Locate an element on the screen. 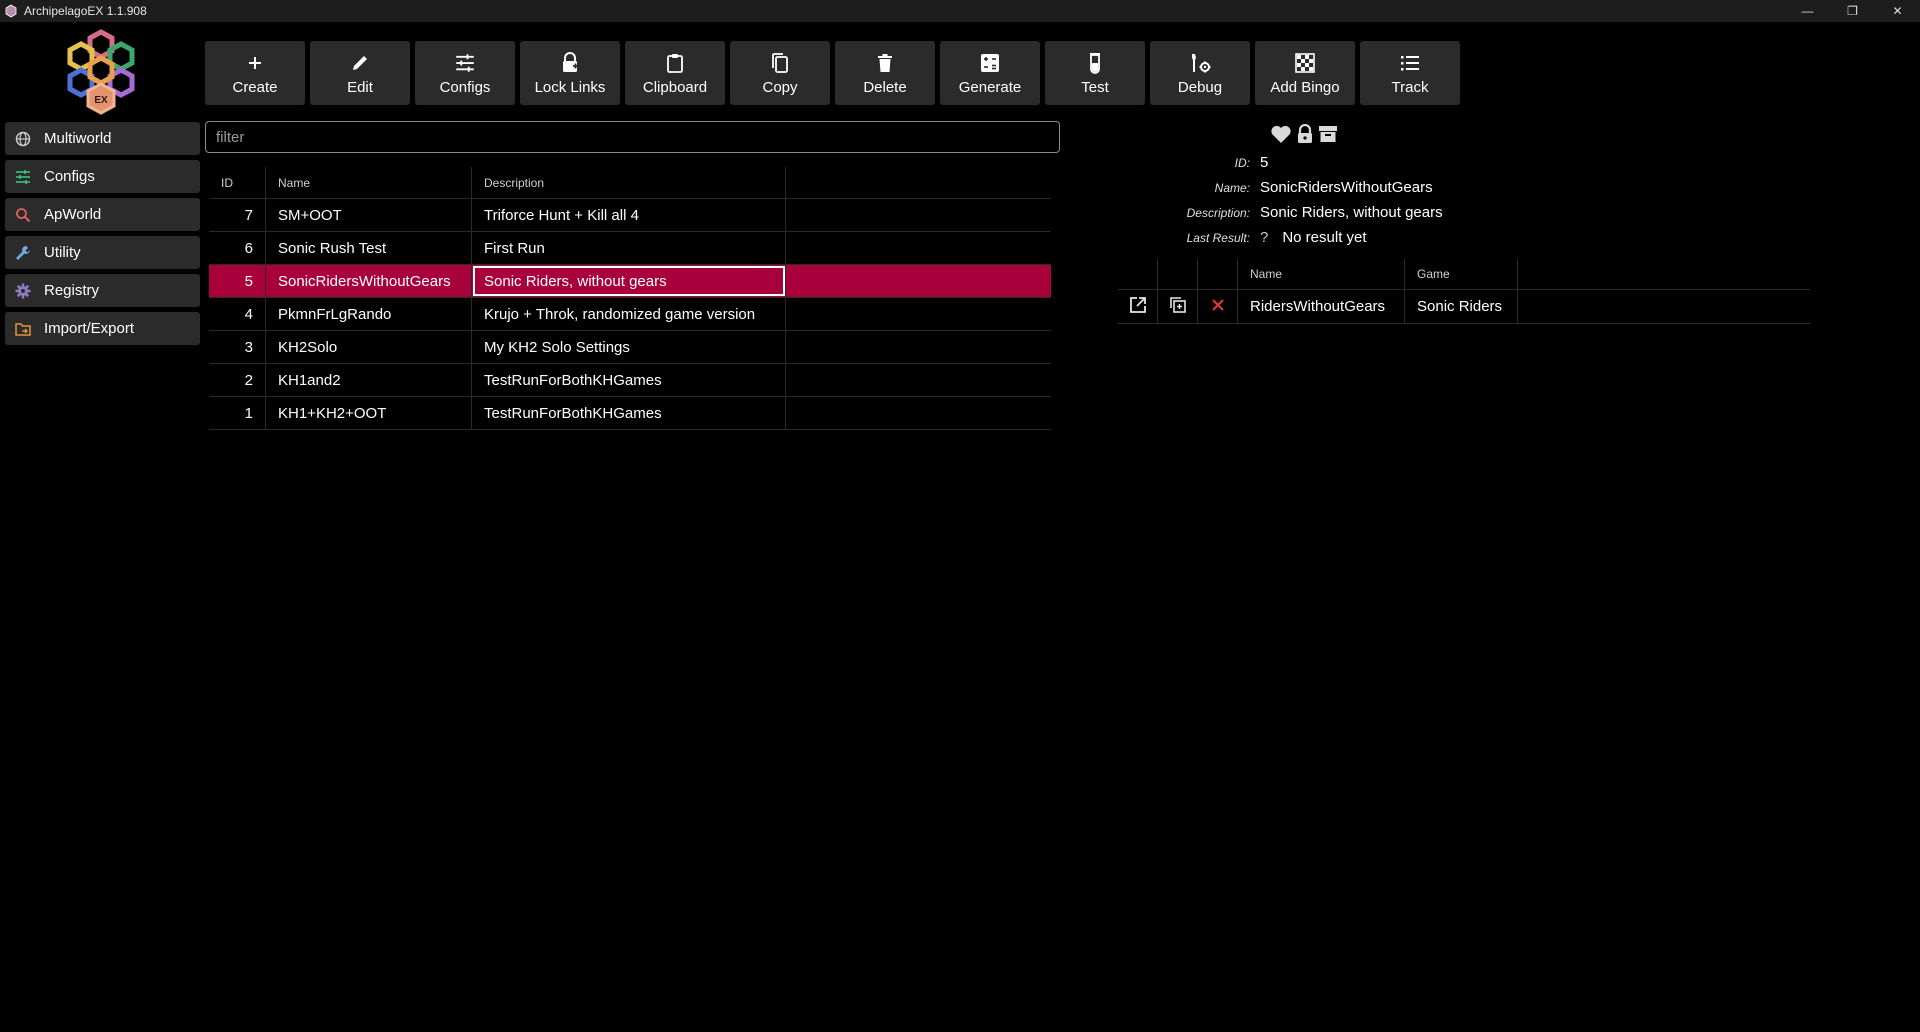 The image size is (1920, 1032). test-button: Test is located at coordinates (1095, 73).